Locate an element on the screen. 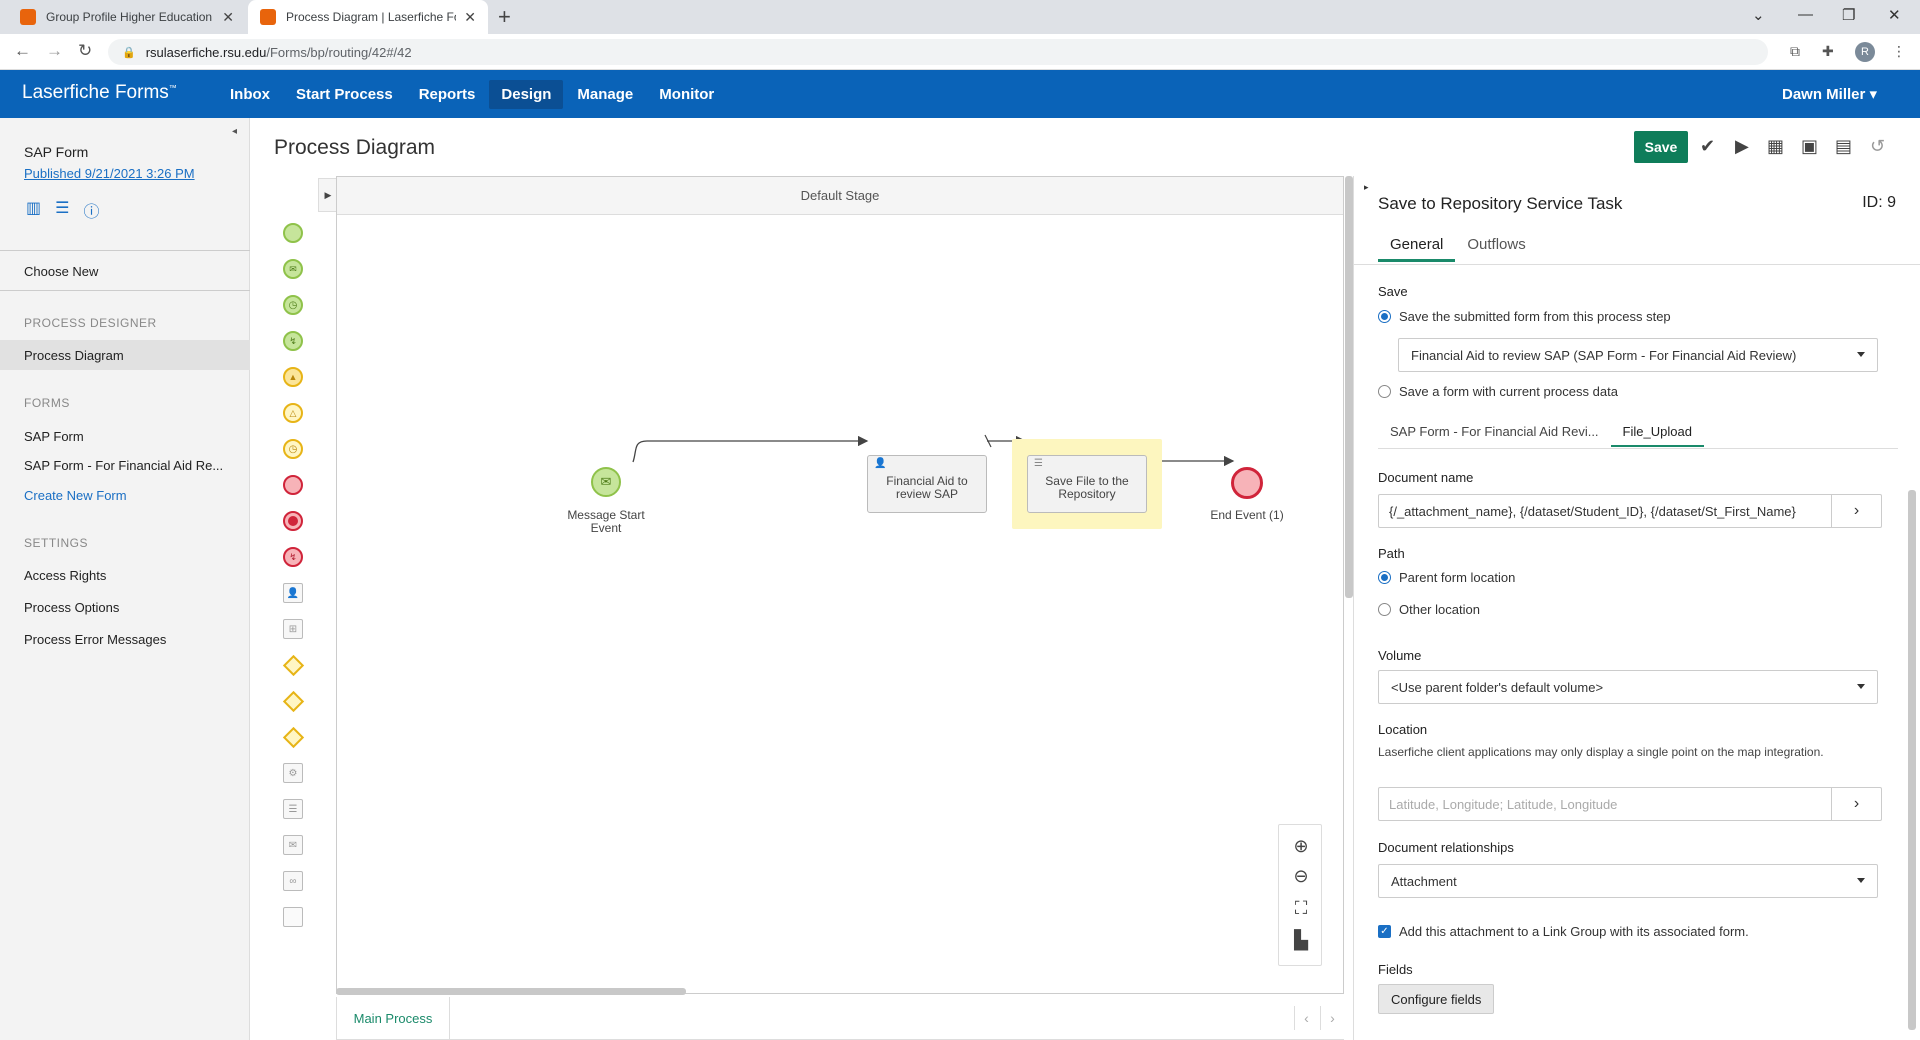 The image size is (1920, 1040). fit-to-screen-icon: ⛶ is located at coordinates (1301, 908).